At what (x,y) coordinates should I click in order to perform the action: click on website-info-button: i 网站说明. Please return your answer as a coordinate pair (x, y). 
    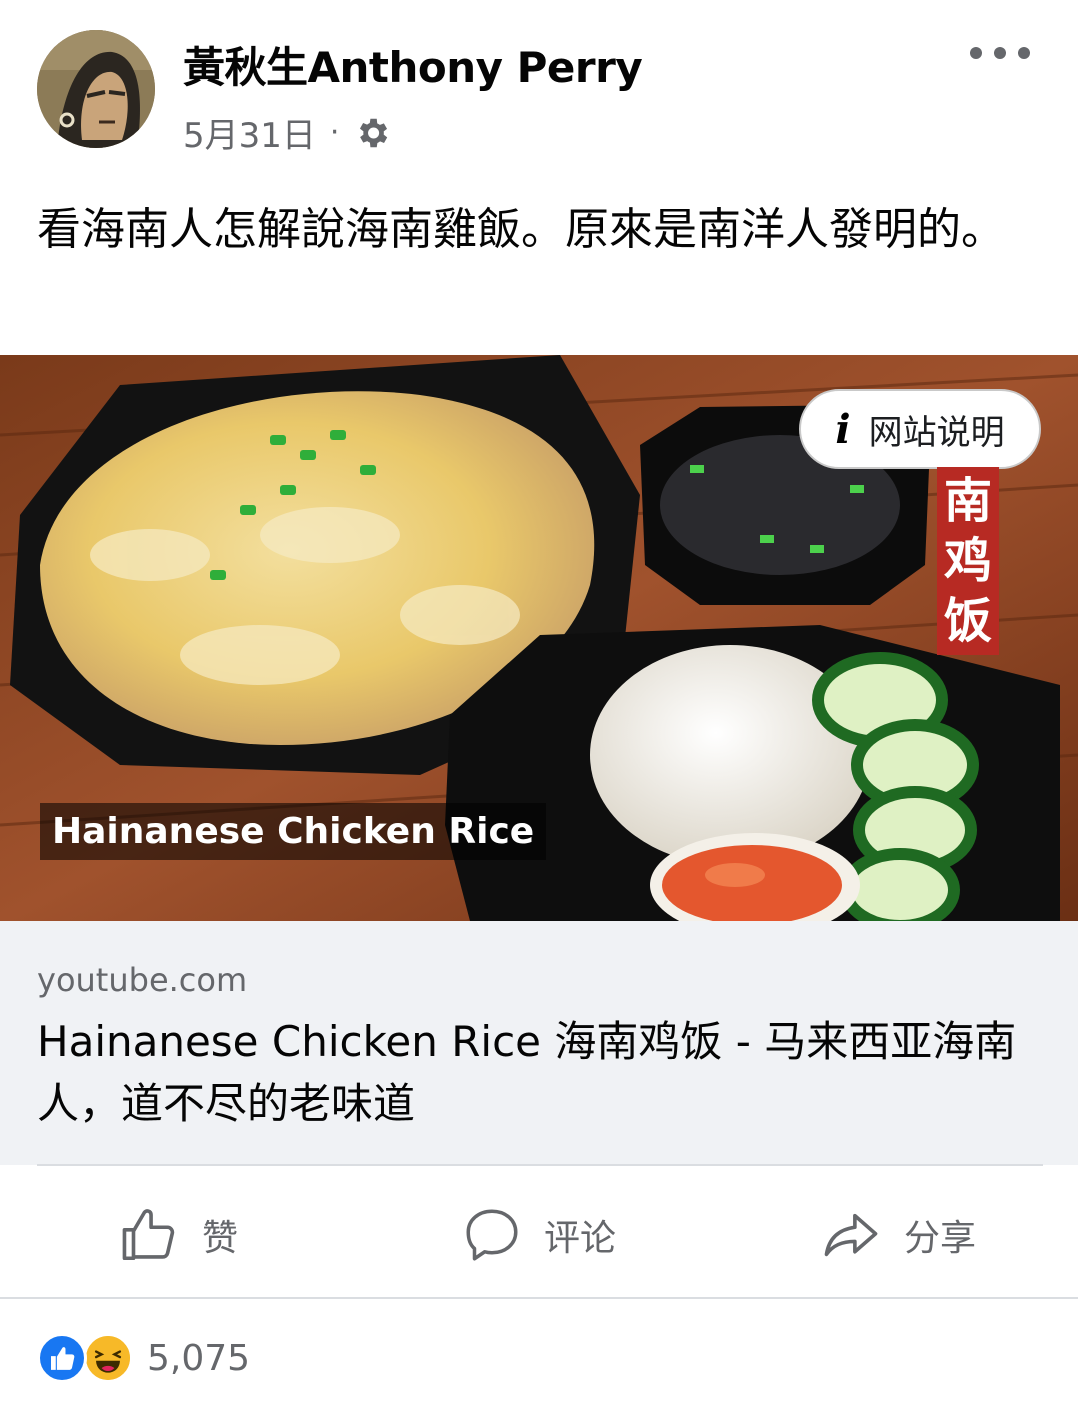
    Looking at the image, I should click on (920, 429).